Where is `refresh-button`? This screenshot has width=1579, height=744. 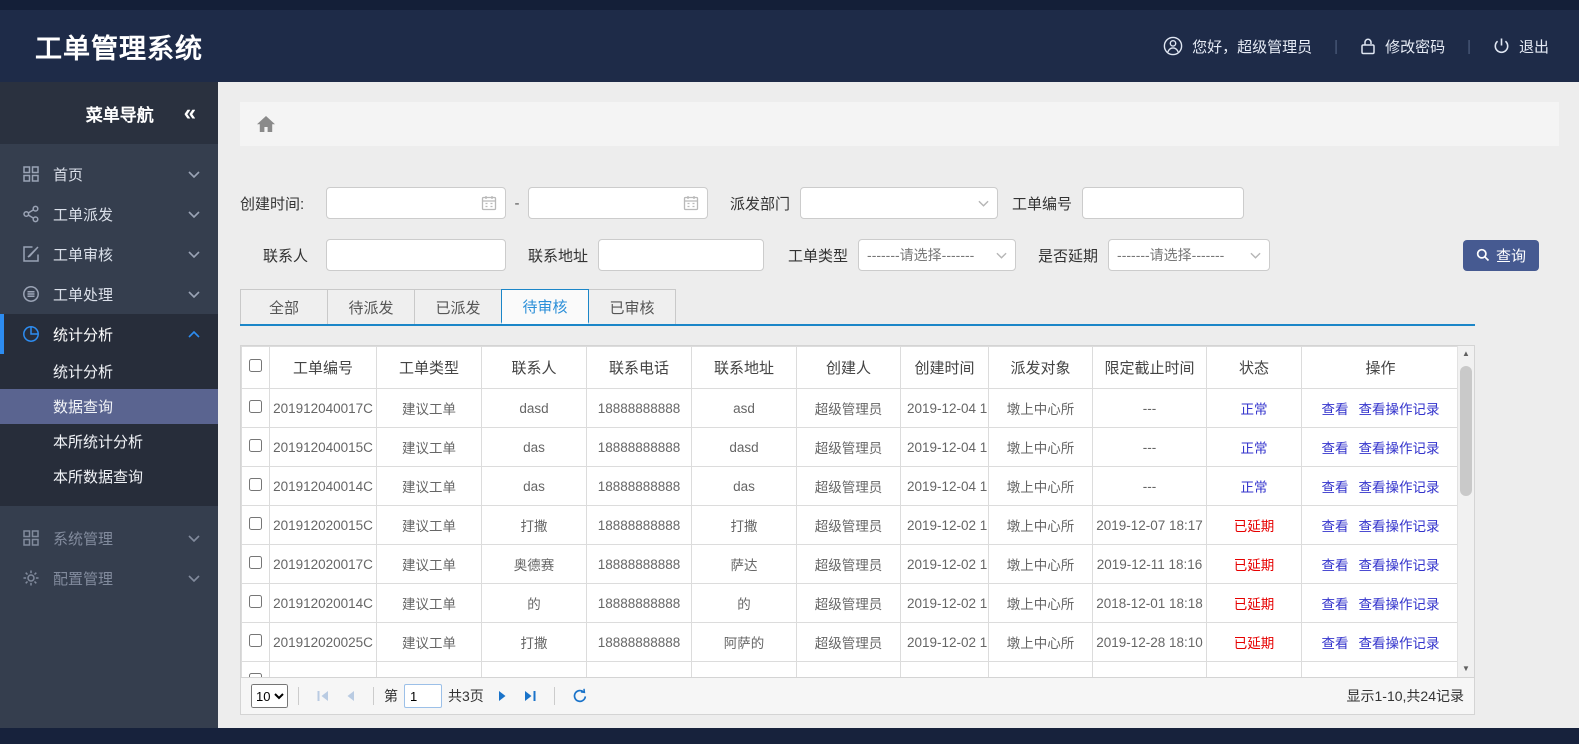
refresh-button is located at coordinates (580, 696).